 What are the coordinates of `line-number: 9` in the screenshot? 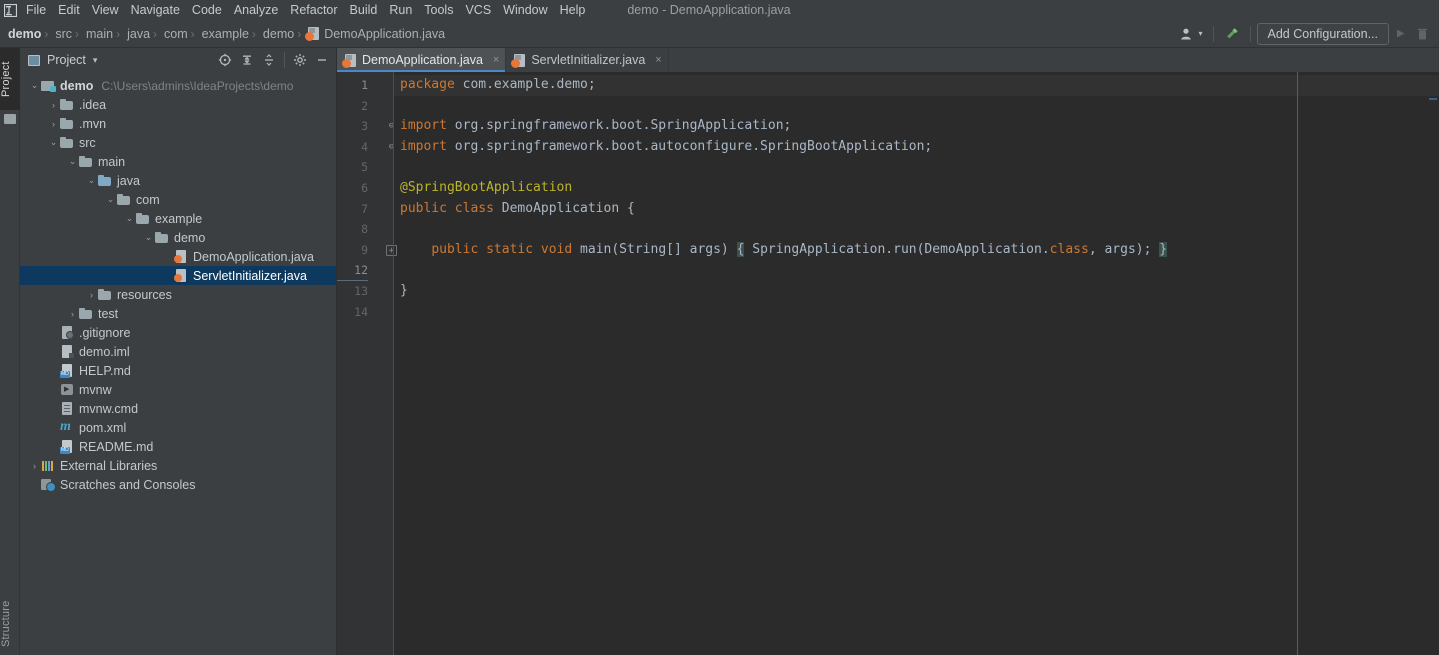 It's located at (352, 250).